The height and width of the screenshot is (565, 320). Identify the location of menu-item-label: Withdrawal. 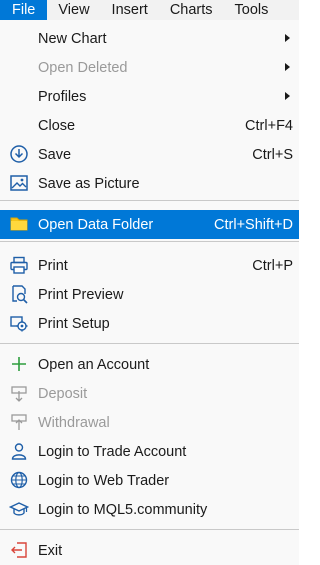
(74, 422).